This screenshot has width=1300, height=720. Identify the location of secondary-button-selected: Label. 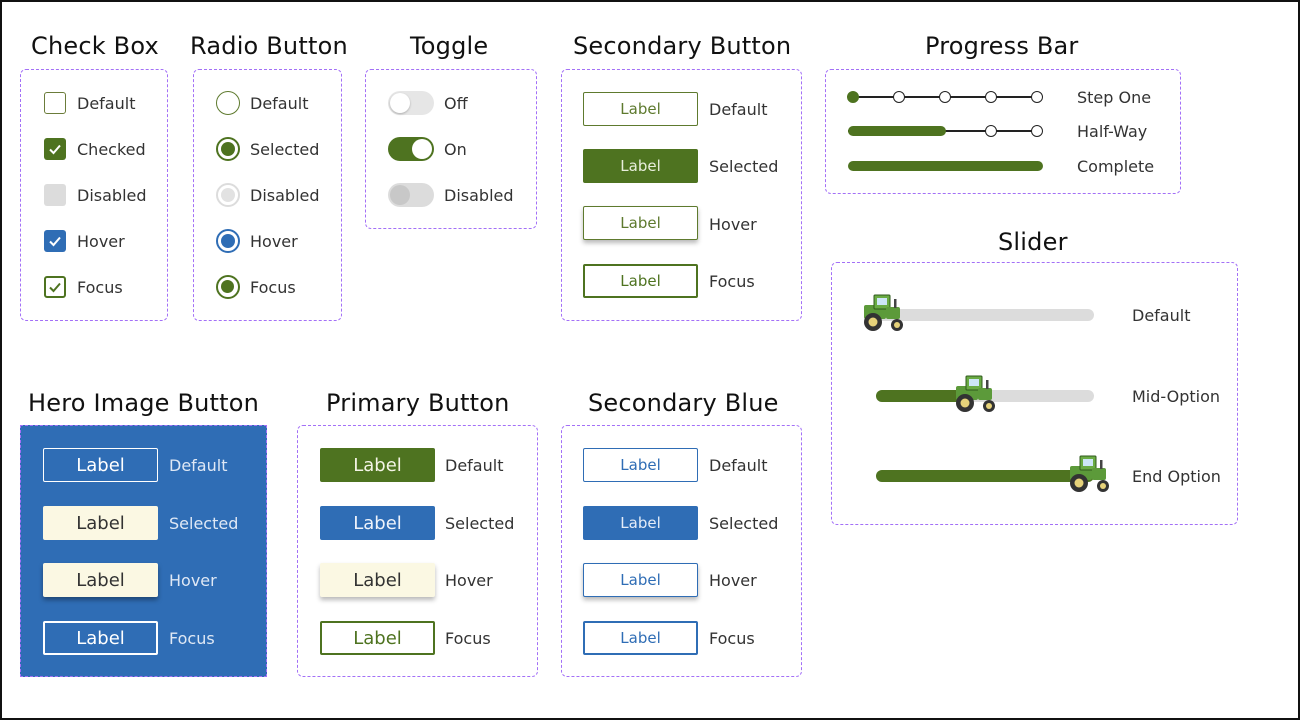
(640, 166).